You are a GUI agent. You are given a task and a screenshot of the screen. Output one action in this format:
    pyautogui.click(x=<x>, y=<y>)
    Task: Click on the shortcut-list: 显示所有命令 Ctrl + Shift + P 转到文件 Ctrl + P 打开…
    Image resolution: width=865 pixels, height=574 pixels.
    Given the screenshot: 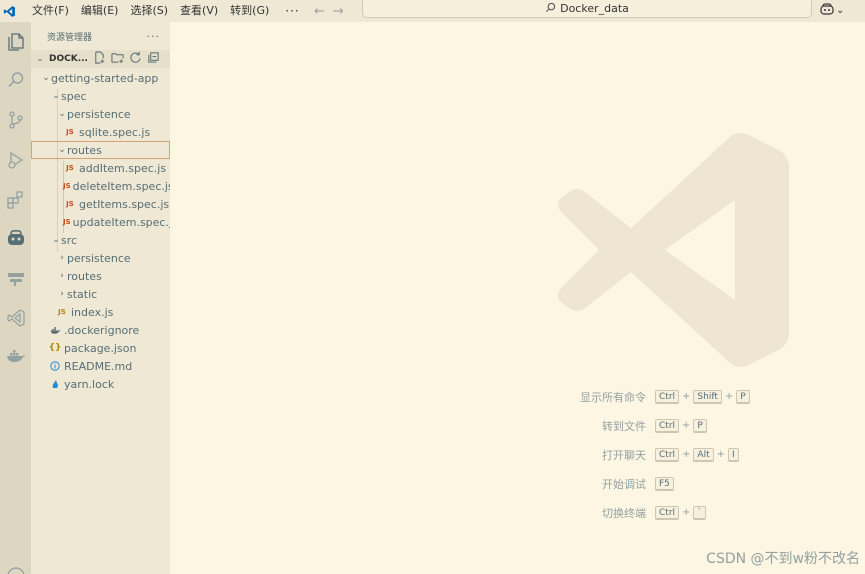 What is the action you would take?
    pyautogui.click(x=660, y=454)
    